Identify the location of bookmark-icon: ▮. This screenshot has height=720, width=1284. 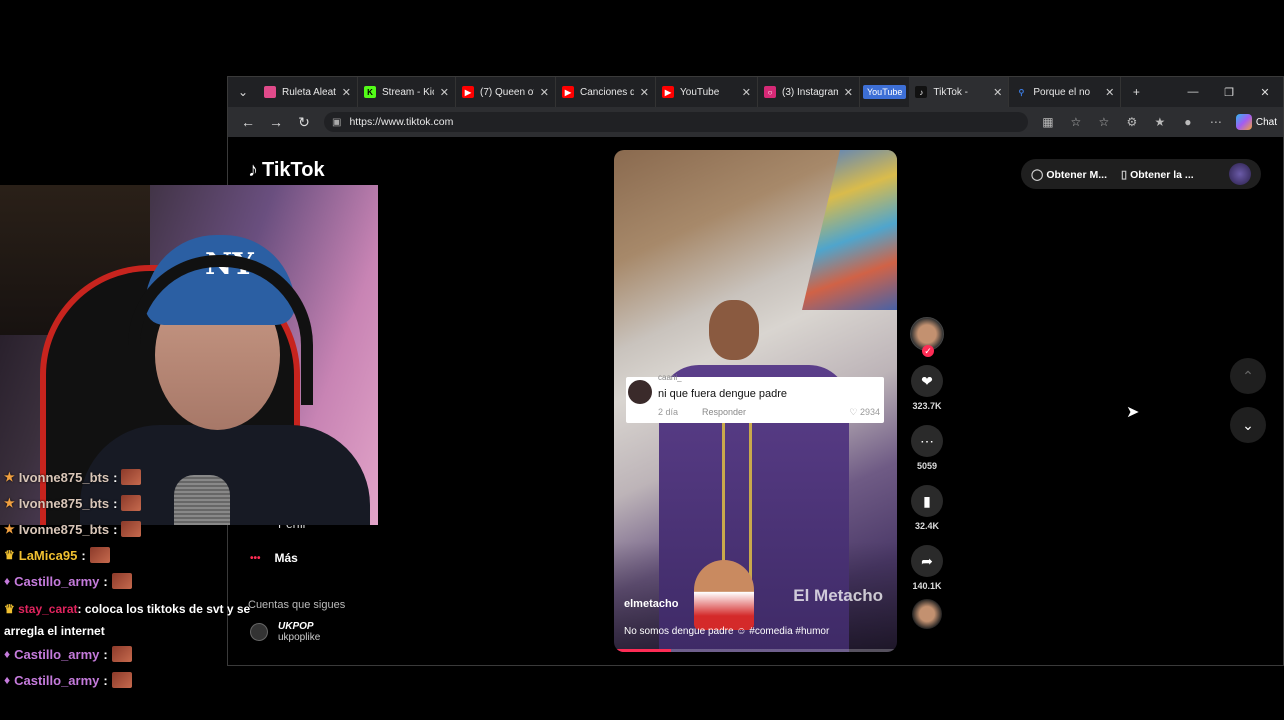
(927, 501).